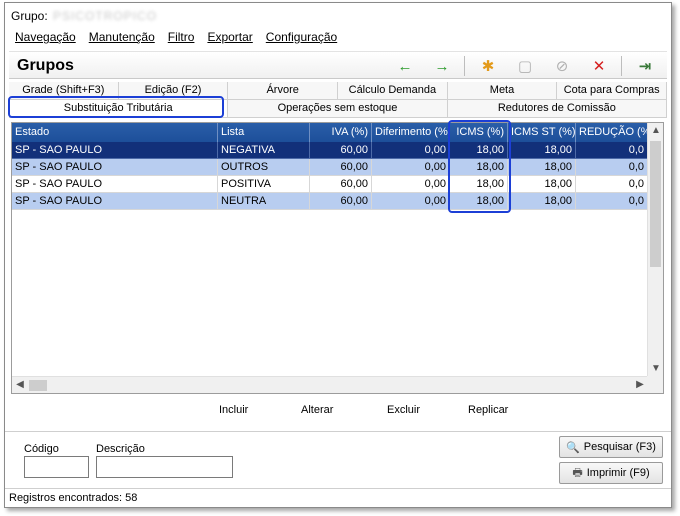 The image size is (680, 516). Describe the element at coordinates (122, 39) in the screenshot. I see `menu-manutencao: Manutenção` at that location.